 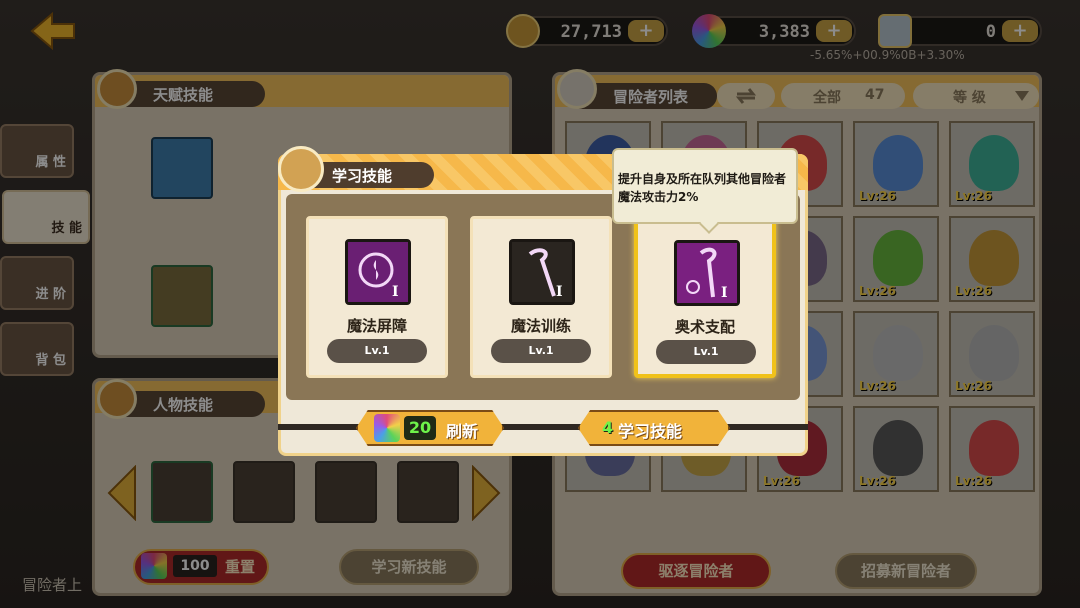 I want to click on skill-card-2: I 魔法训练 Lv.1, so click(x=541, y=297).